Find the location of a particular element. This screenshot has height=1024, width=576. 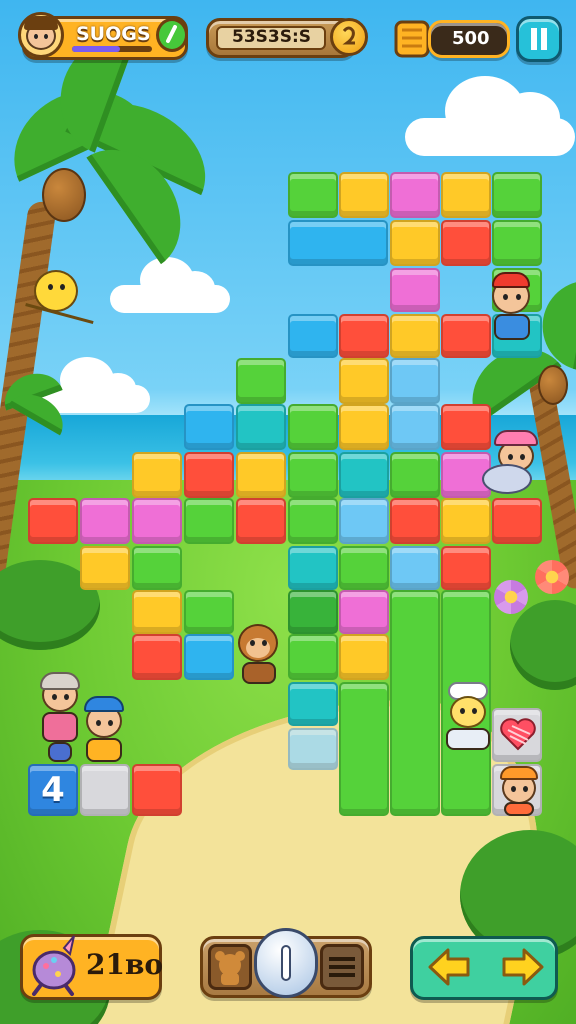

toggle-knob-icon is located at coordinates (286, 963).